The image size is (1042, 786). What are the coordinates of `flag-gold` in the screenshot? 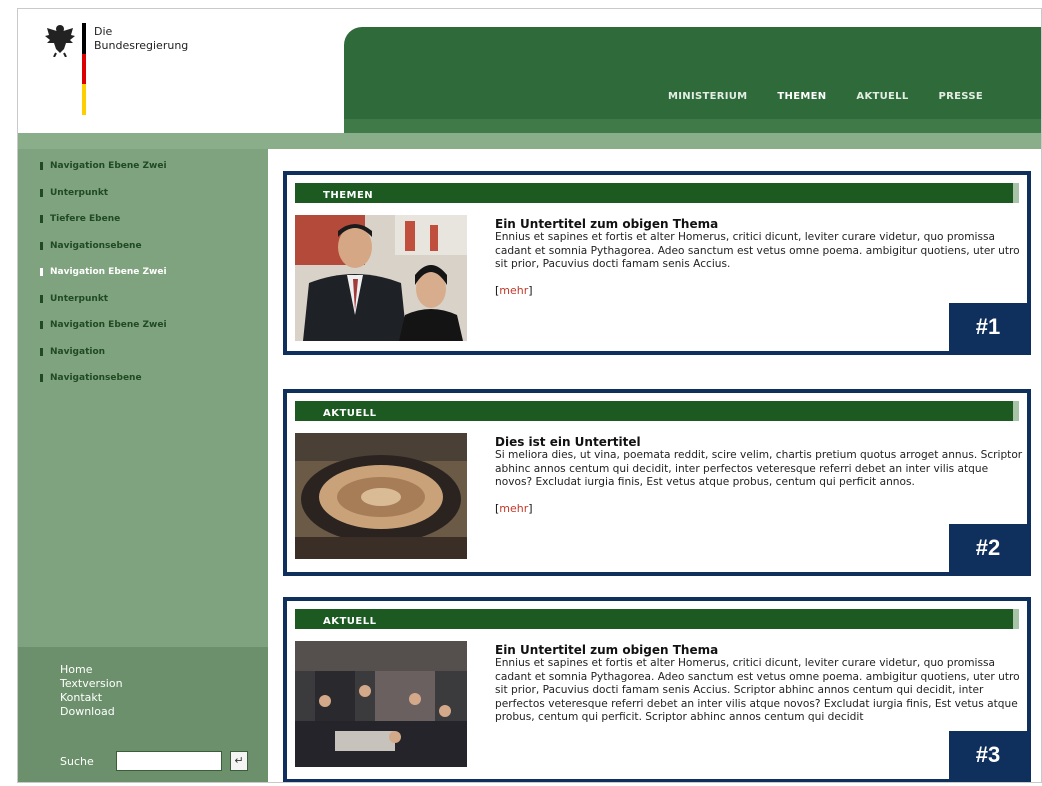 It's located at (84, 99).